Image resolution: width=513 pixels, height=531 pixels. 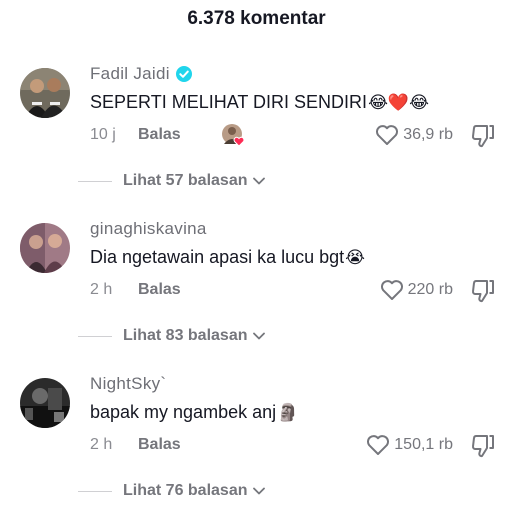 I want to click on like-button: 150,1 rb, so click(x=409, y=445).